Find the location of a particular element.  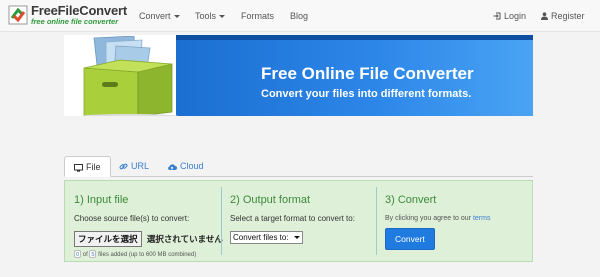

tab-file: File is located at coordinates (87, 166).